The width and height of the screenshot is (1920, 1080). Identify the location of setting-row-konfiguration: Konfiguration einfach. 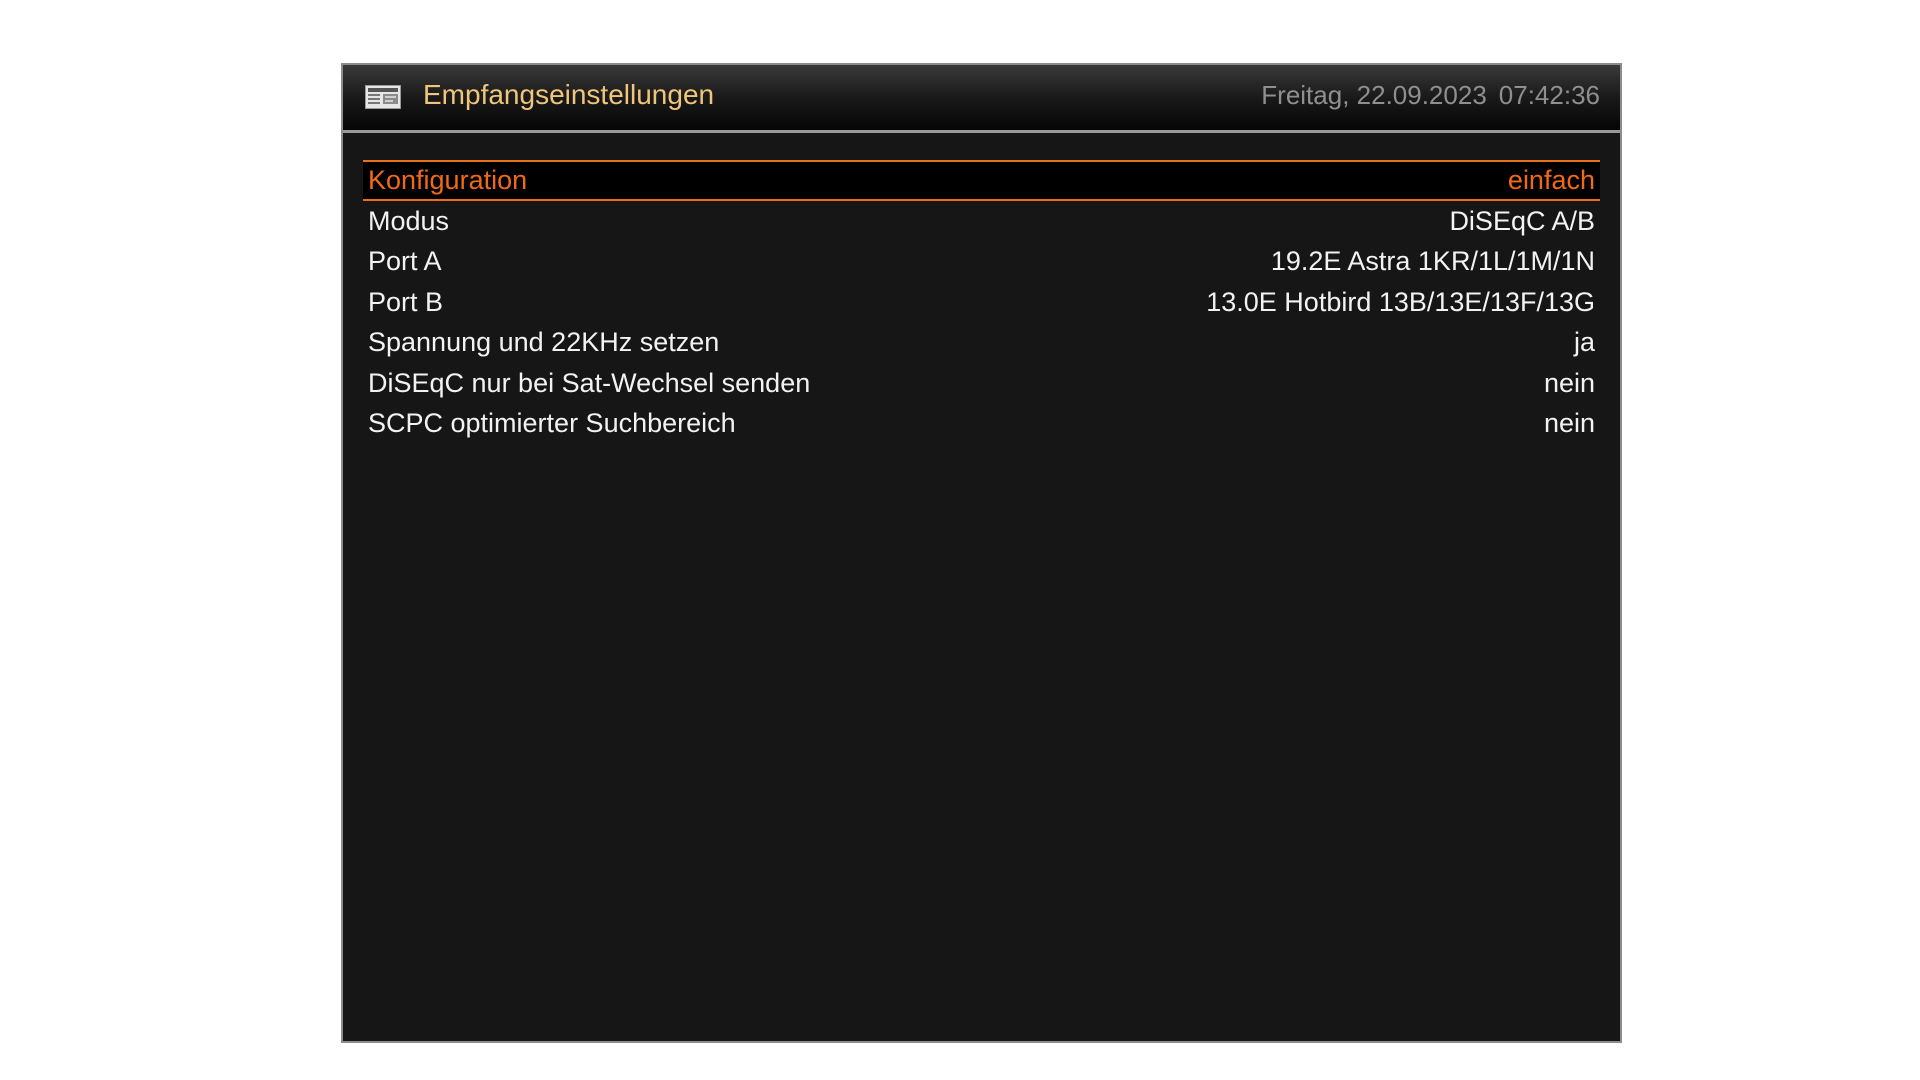
(981, 180).